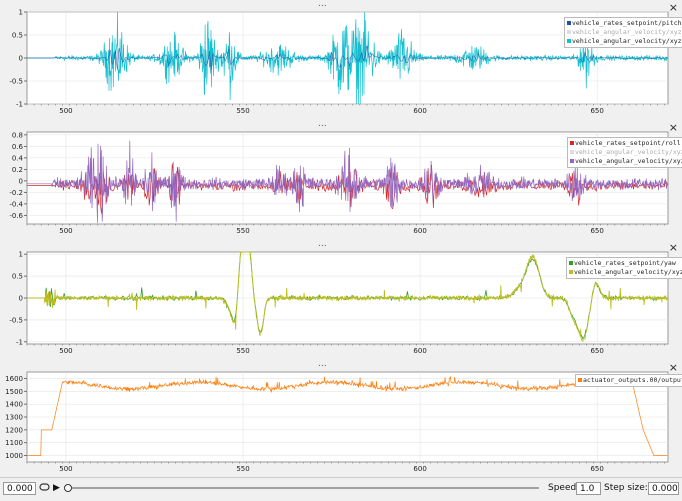  What do you see at coordinates (18, 147) in the screenshot?
I see `y-tick-label: 0.6` at bounding box center [18, 147].